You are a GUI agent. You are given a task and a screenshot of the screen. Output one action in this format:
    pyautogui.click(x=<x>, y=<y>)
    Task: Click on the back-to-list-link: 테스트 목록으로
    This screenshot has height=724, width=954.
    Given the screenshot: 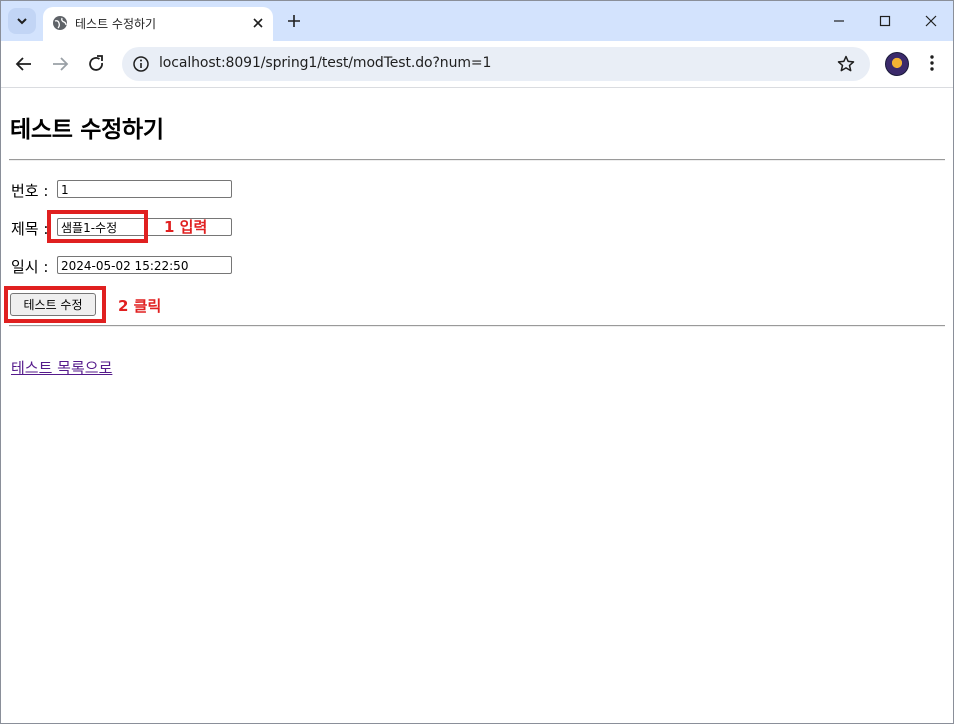 What is the action you would take?
    pyautogui.click(x=61, y=367)
    